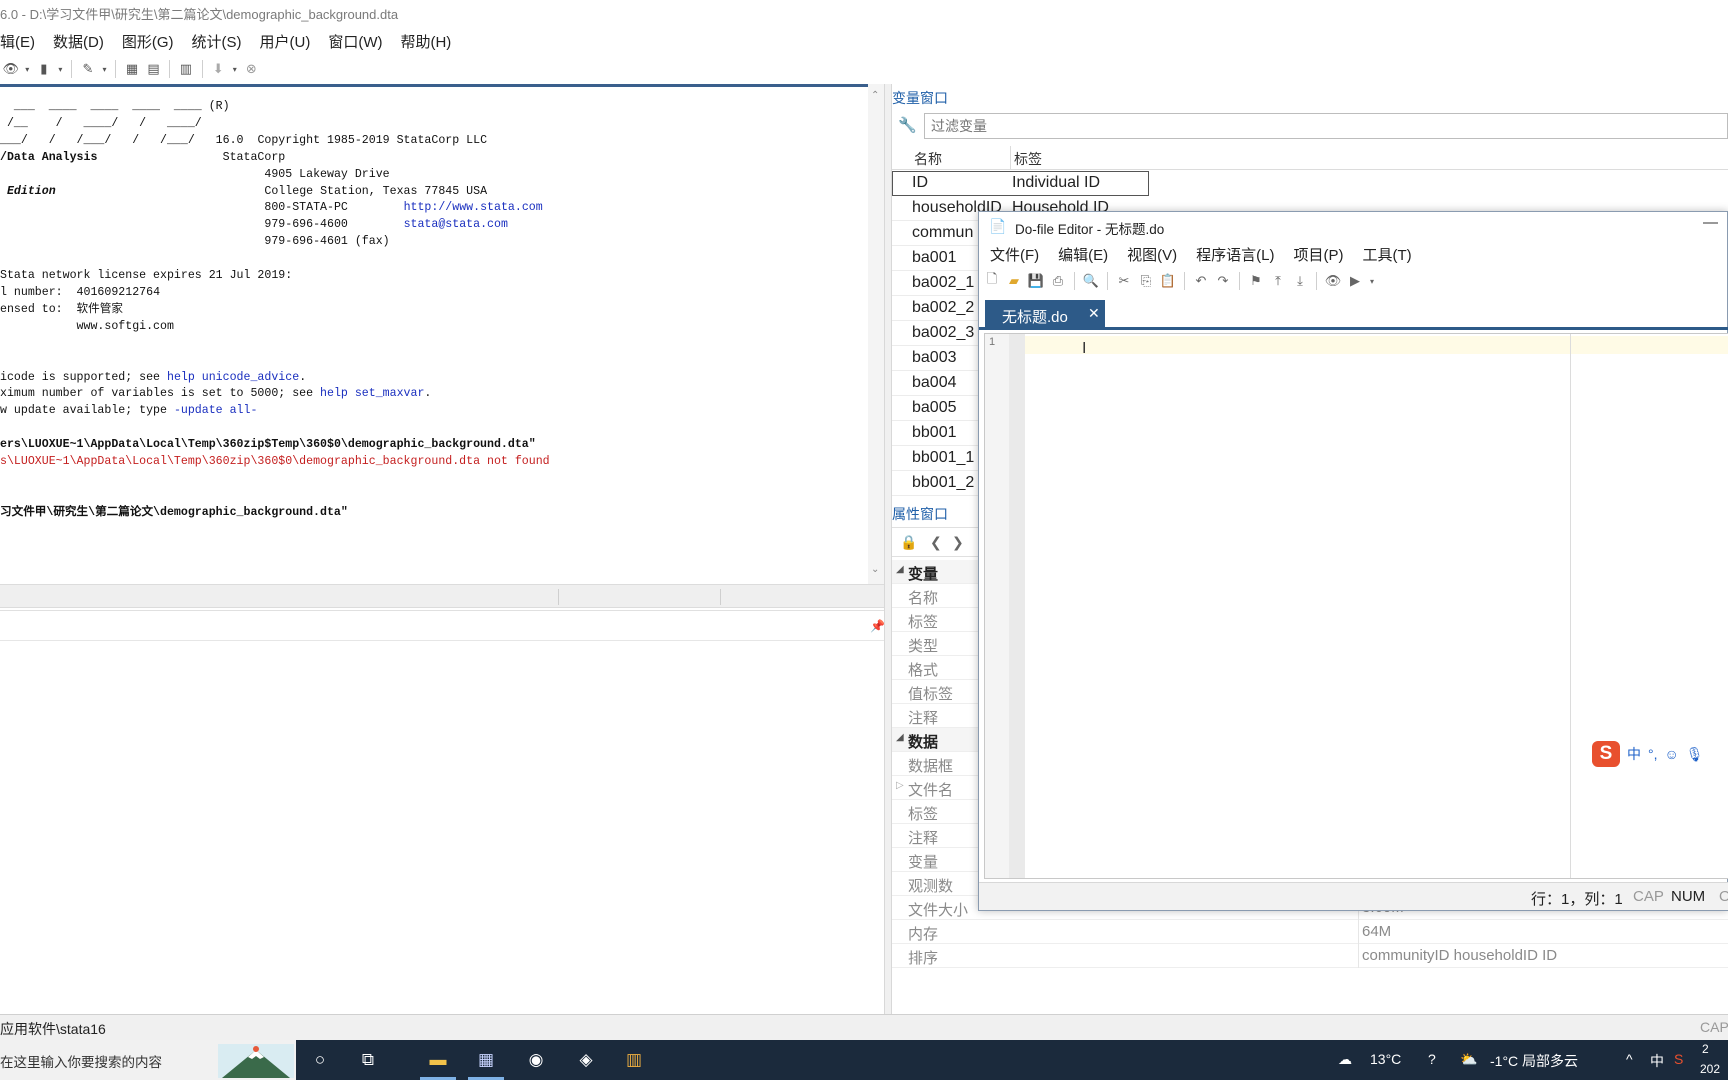 Image resolution: width=1728 pixels, height=1080 pixels. What do you see at coordinates (153, 41) in the screenshot?
I see `menu-graphics: 图形(G)` at bounding box center [153, 41].